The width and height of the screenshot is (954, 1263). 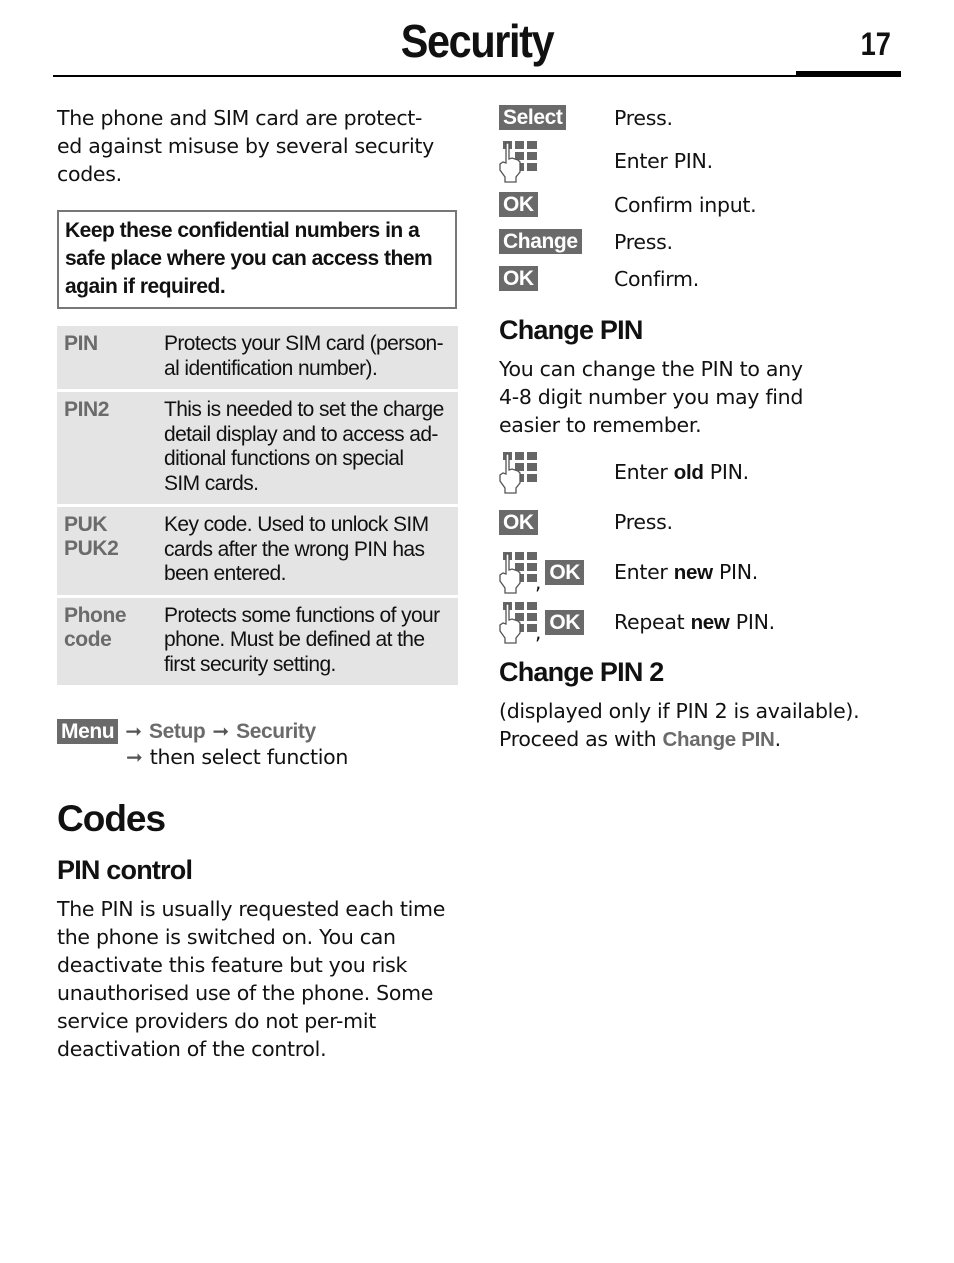 I want to click on step-text: Enter old PIN., so click(x=681, y=471).